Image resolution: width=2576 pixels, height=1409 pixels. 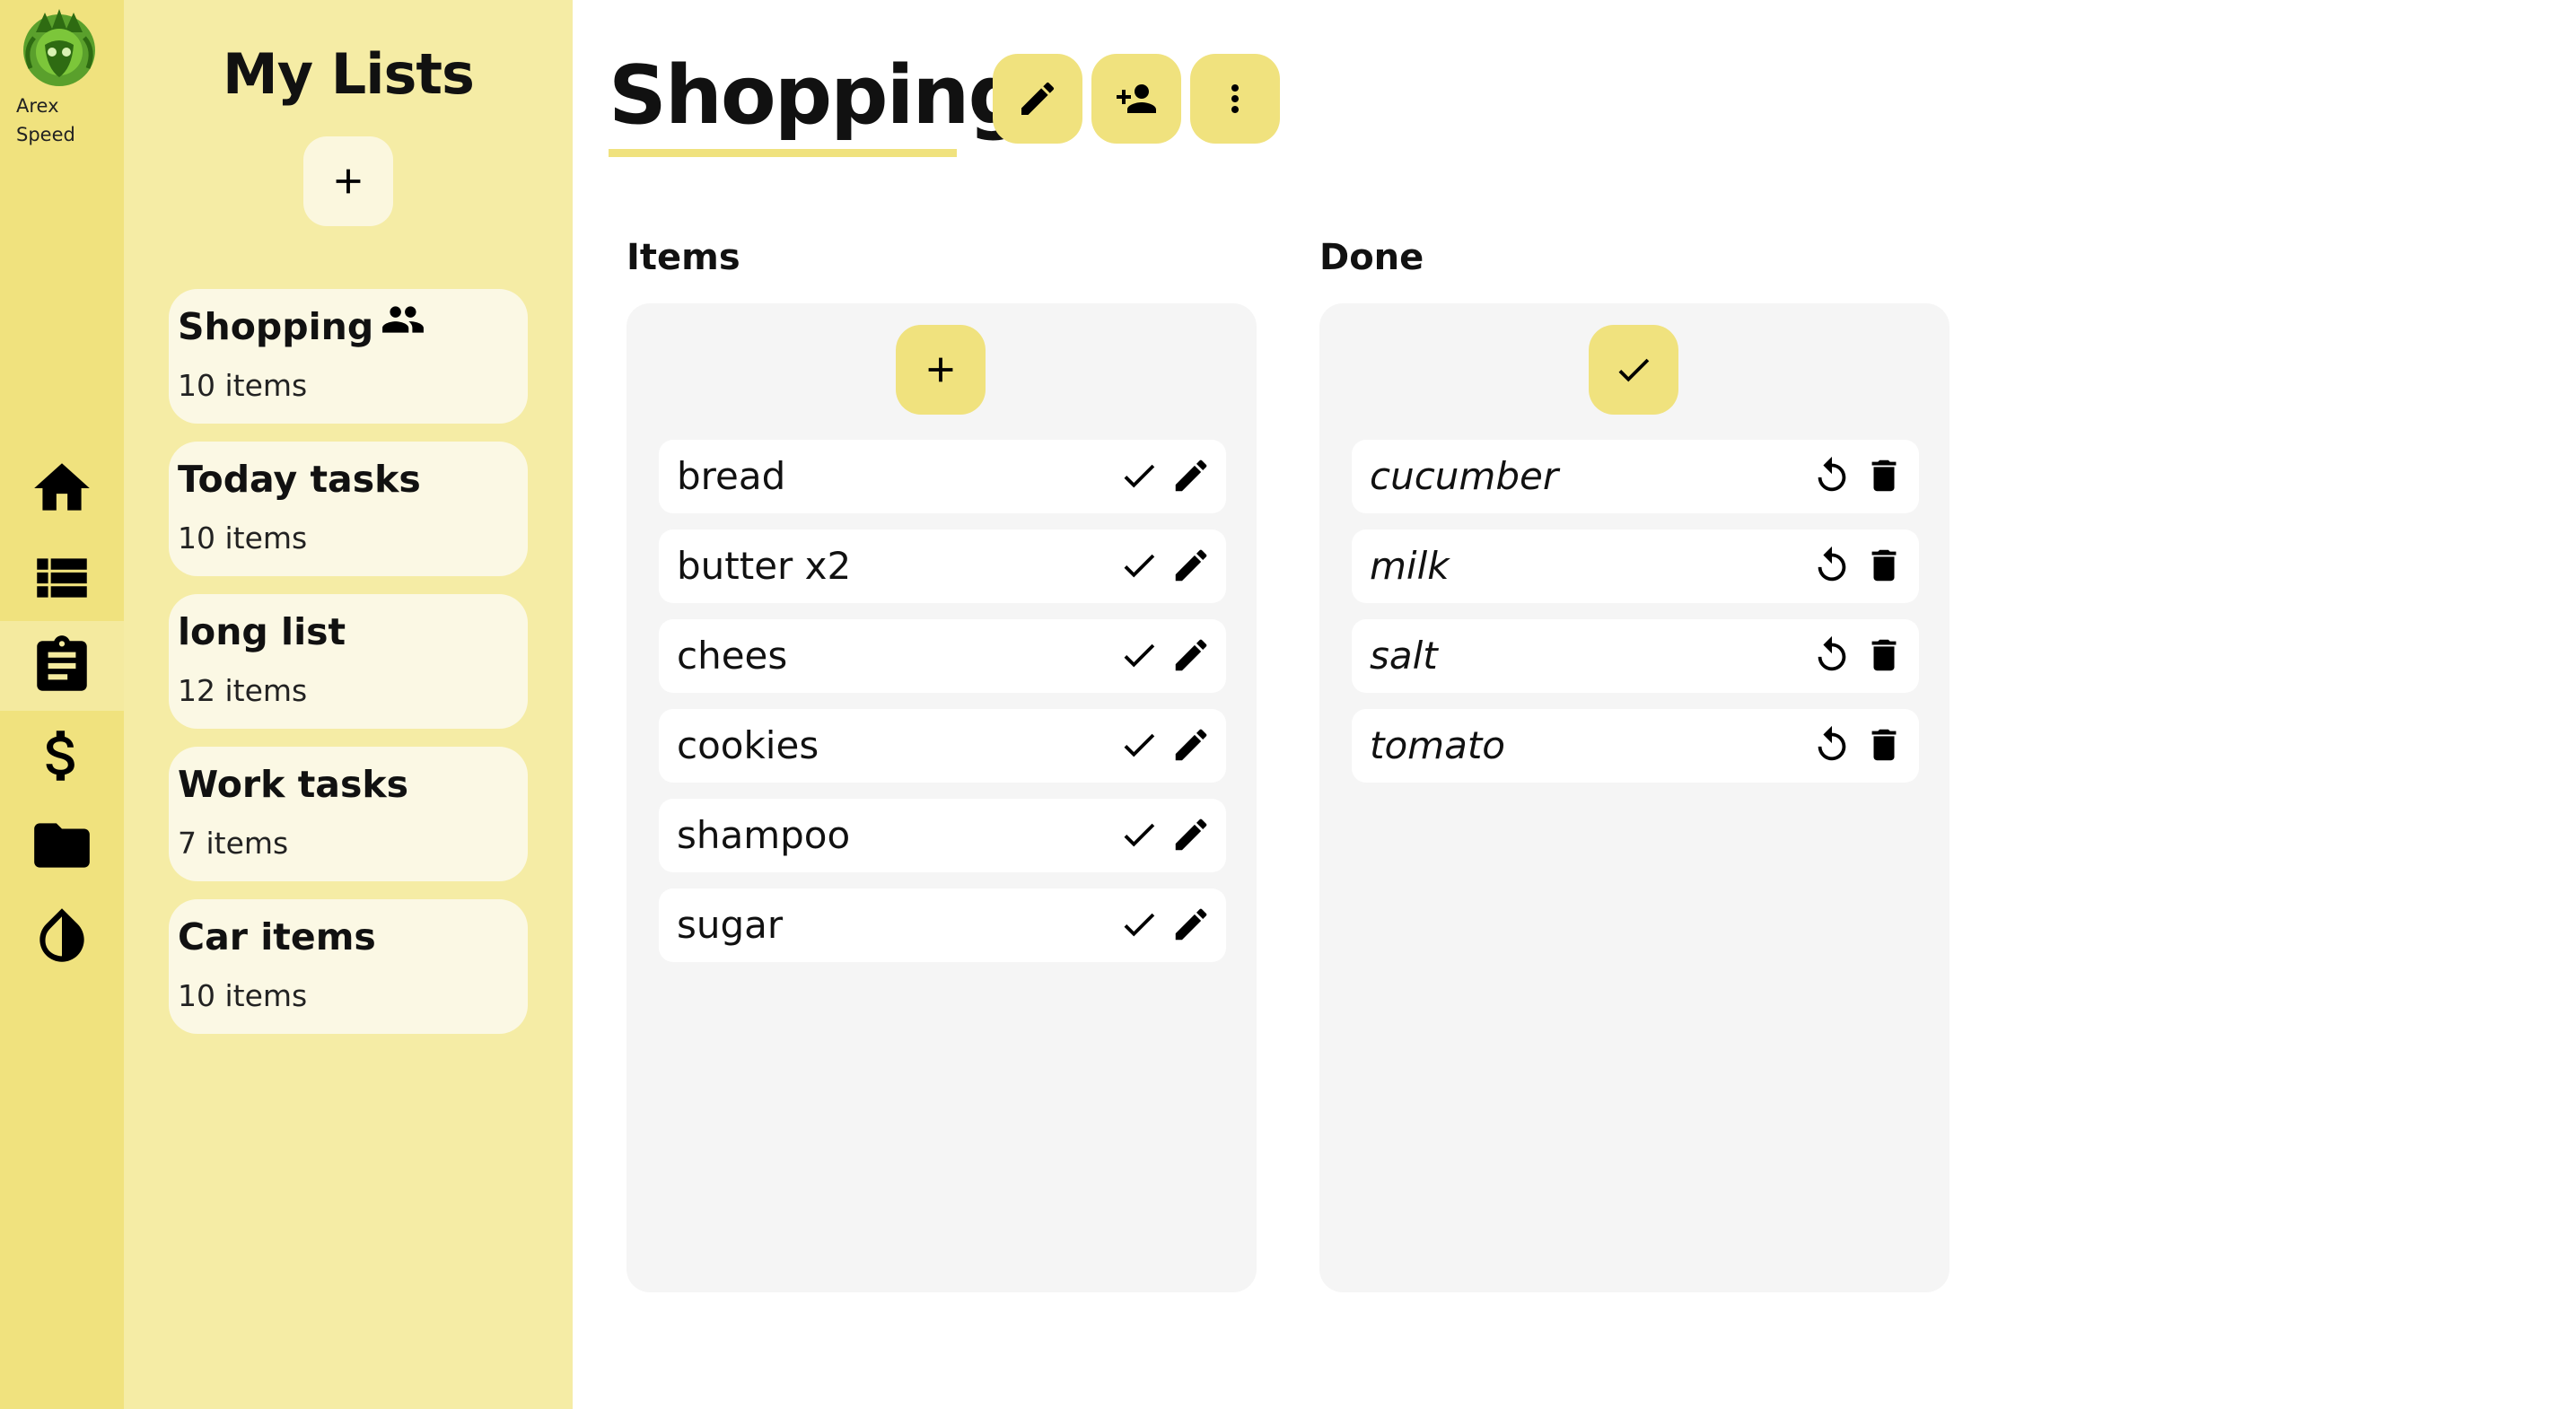 What do you see at coordinates (1037, 99) in the screenshot?
I see `rename-list-button` at bounding box center [1037, 99].